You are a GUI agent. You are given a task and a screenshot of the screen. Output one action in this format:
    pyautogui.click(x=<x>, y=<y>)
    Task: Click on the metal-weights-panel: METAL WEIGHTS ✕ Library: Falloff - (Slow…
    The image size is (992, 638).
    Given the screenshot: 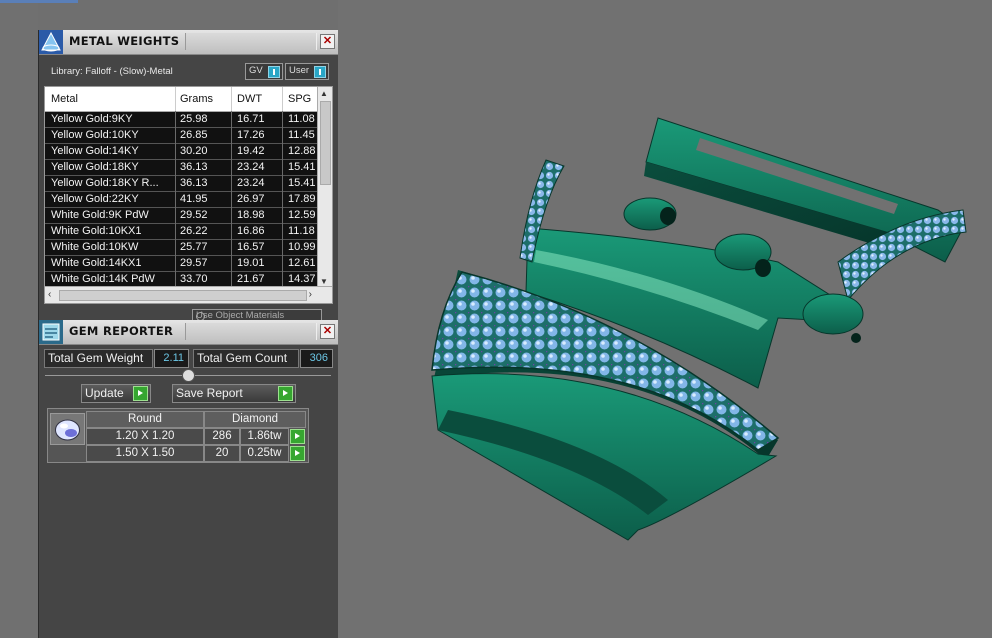 What is the action you would take?
    pyautogui.click(x=189, y=177)
    